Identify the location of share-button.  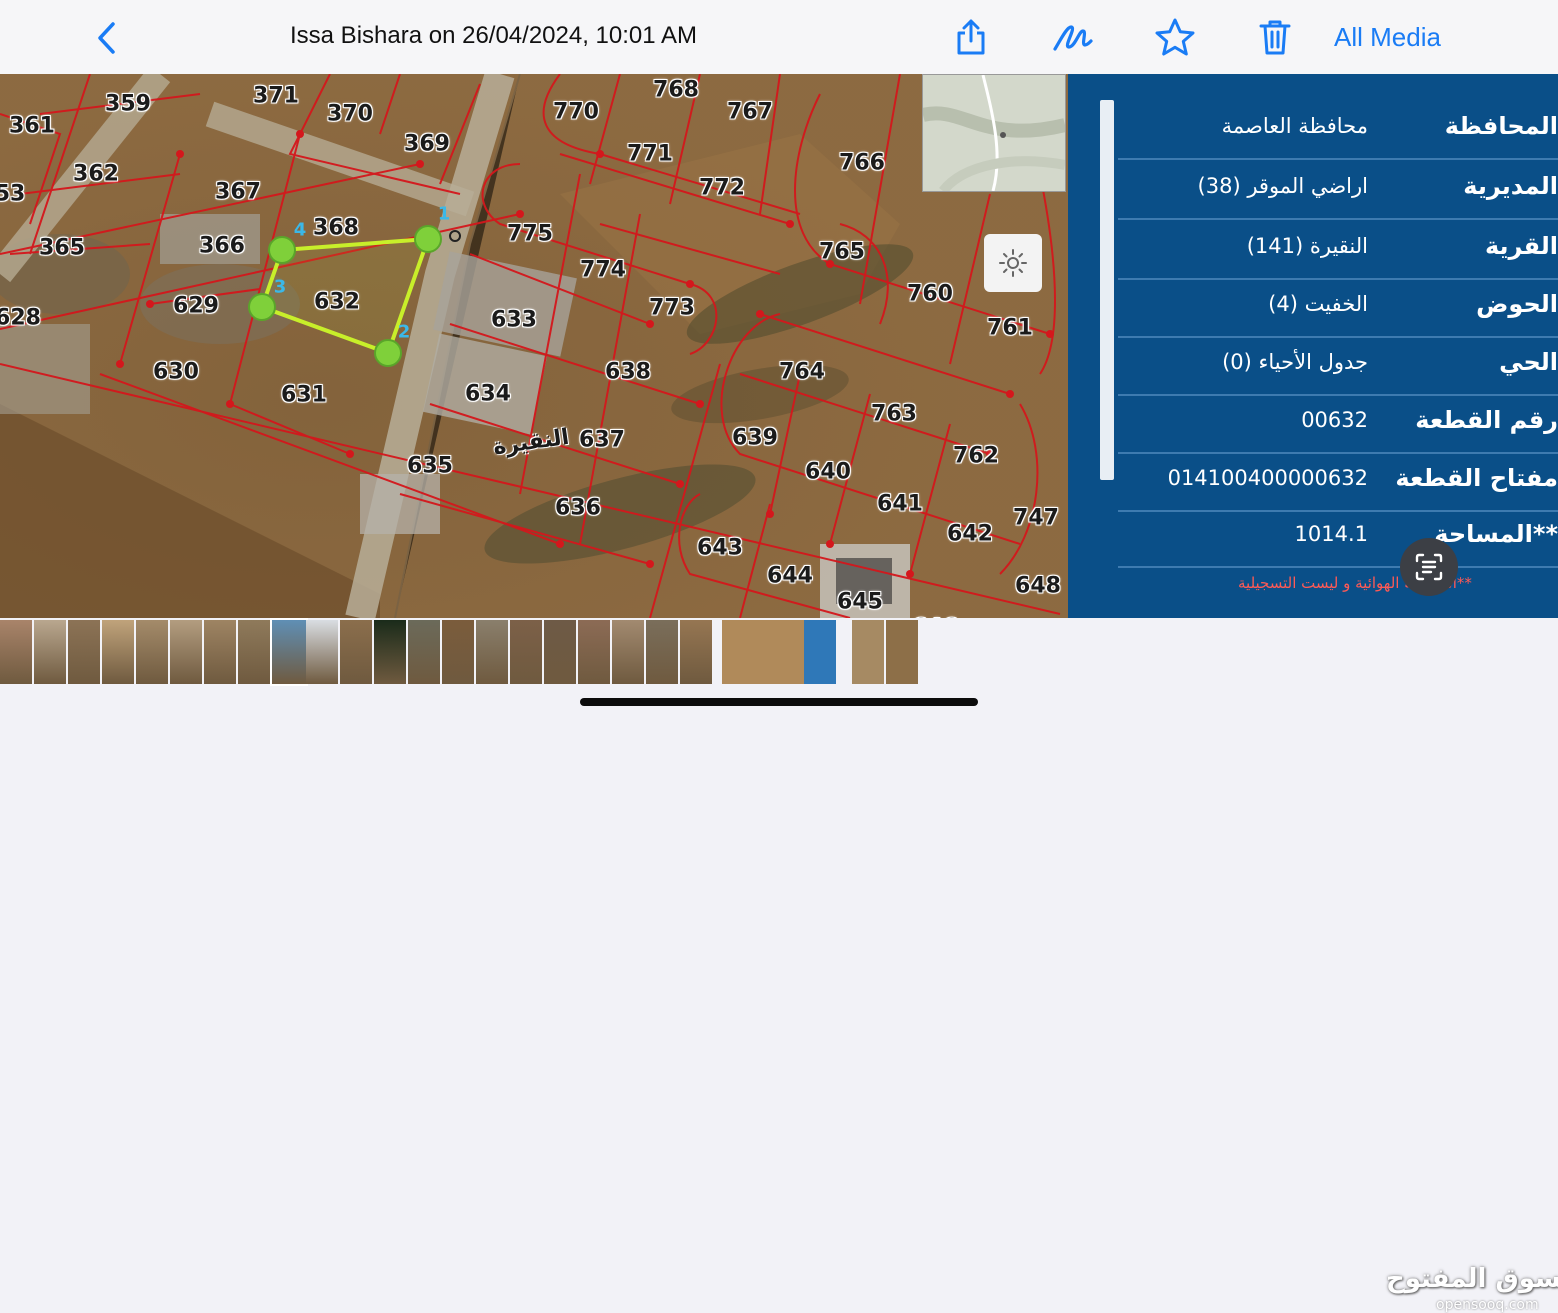
(971, 37).